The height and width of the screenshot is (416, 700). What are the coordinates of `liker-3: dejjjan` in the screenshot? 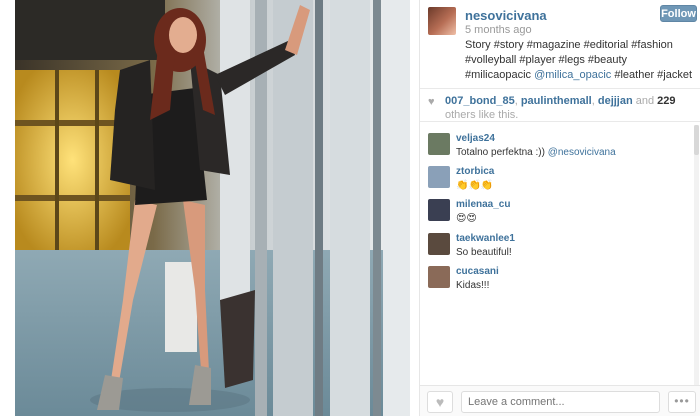 It's located at (615, 101).